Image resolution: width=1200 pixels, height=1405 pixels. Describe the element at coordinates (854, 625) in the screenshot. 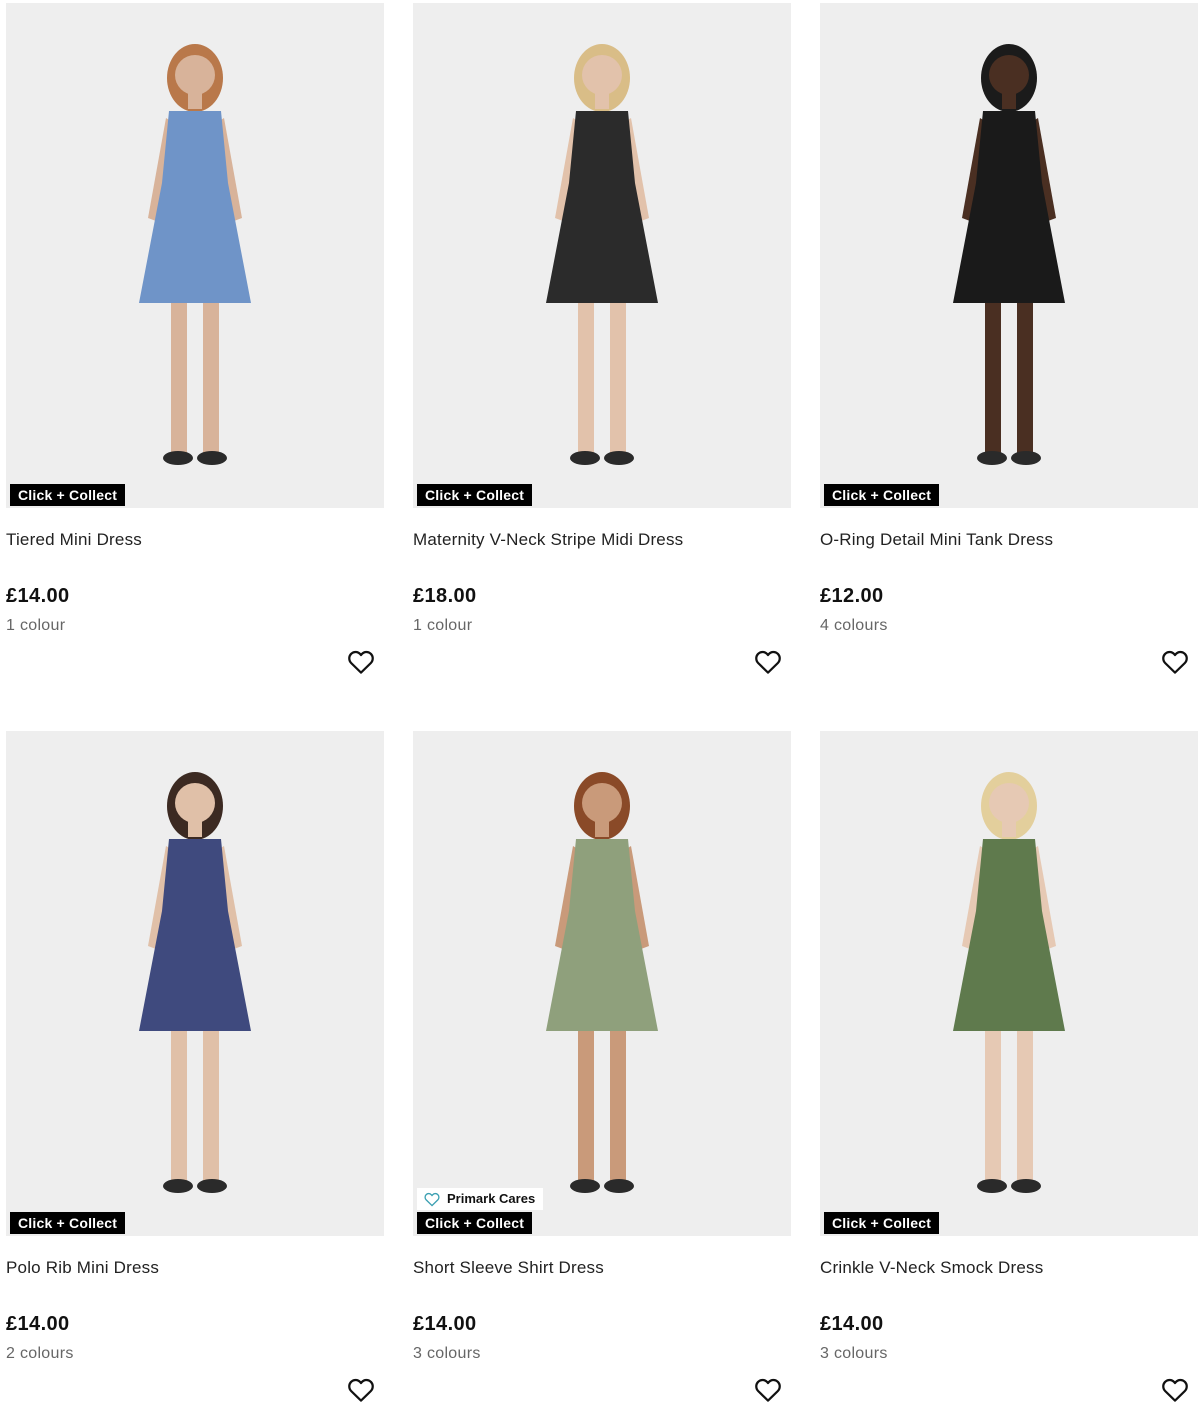

I see `colour-count: 4 colours` at that location.